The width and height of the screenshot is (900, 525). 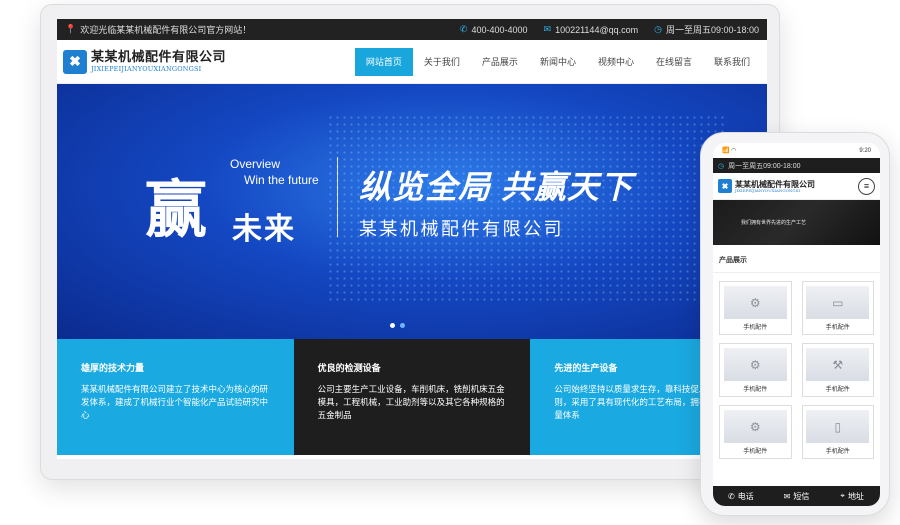 I want to click on nav-about: 关于我们, so click(x=442, y=62).